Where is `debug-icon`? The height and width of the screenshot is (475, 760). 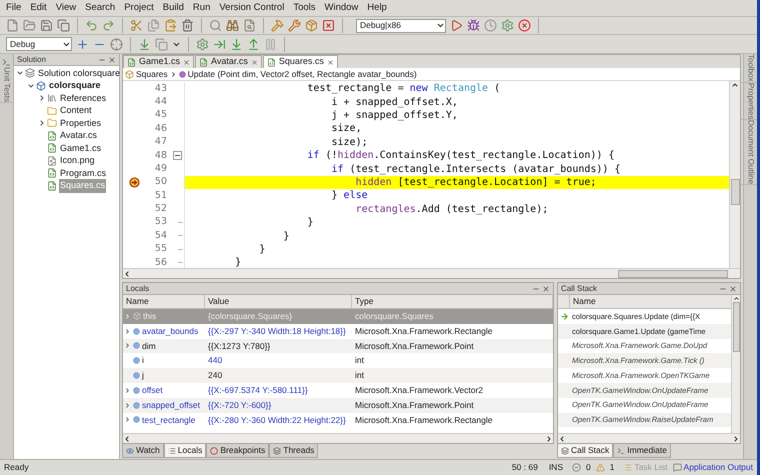 debug-icon is located at coordinates (473, 25).